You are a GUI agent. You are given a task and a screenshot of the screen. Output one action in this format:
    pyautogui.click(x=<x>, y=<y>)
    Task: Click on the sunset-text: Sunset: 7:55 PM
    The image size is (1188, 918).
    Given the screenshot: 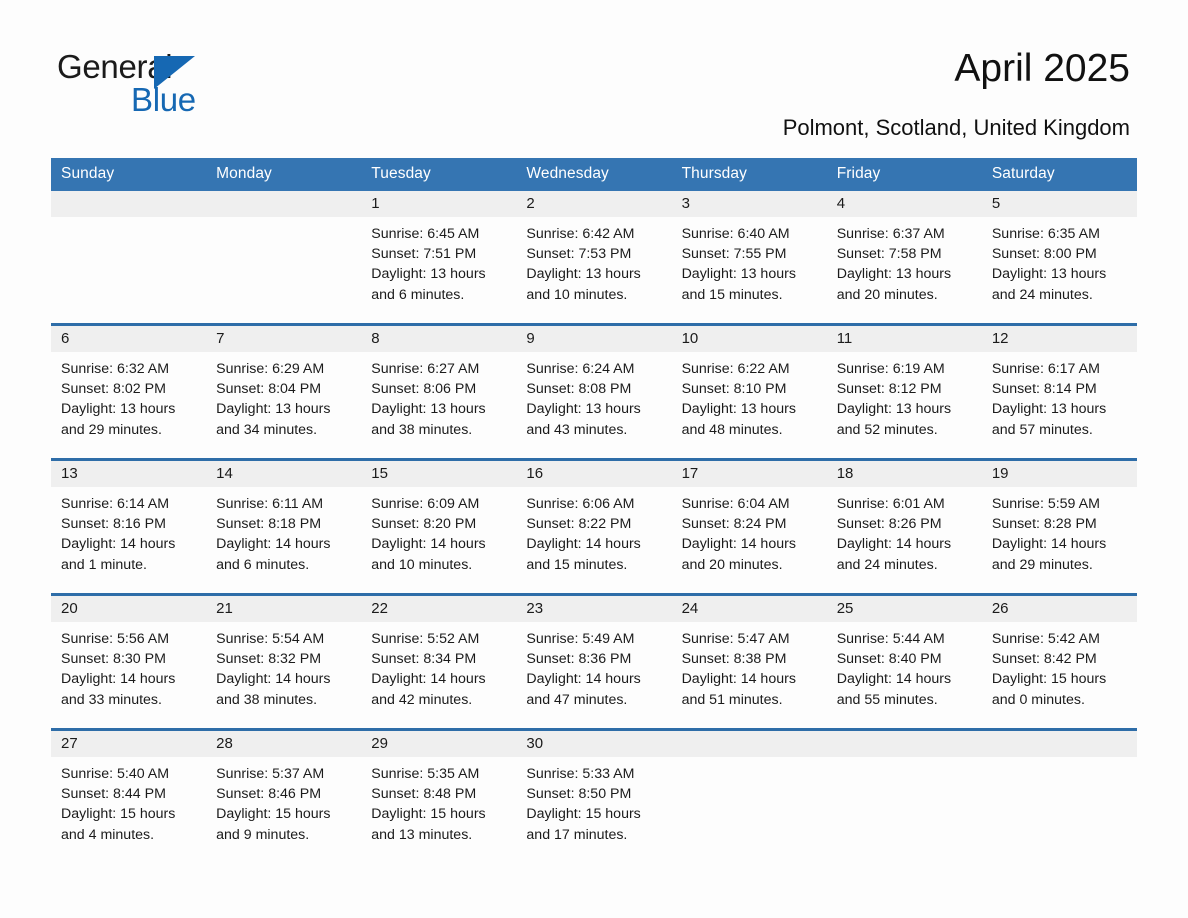 What is the action you would take?
    pyautogui.click(x=734, y=254)
    